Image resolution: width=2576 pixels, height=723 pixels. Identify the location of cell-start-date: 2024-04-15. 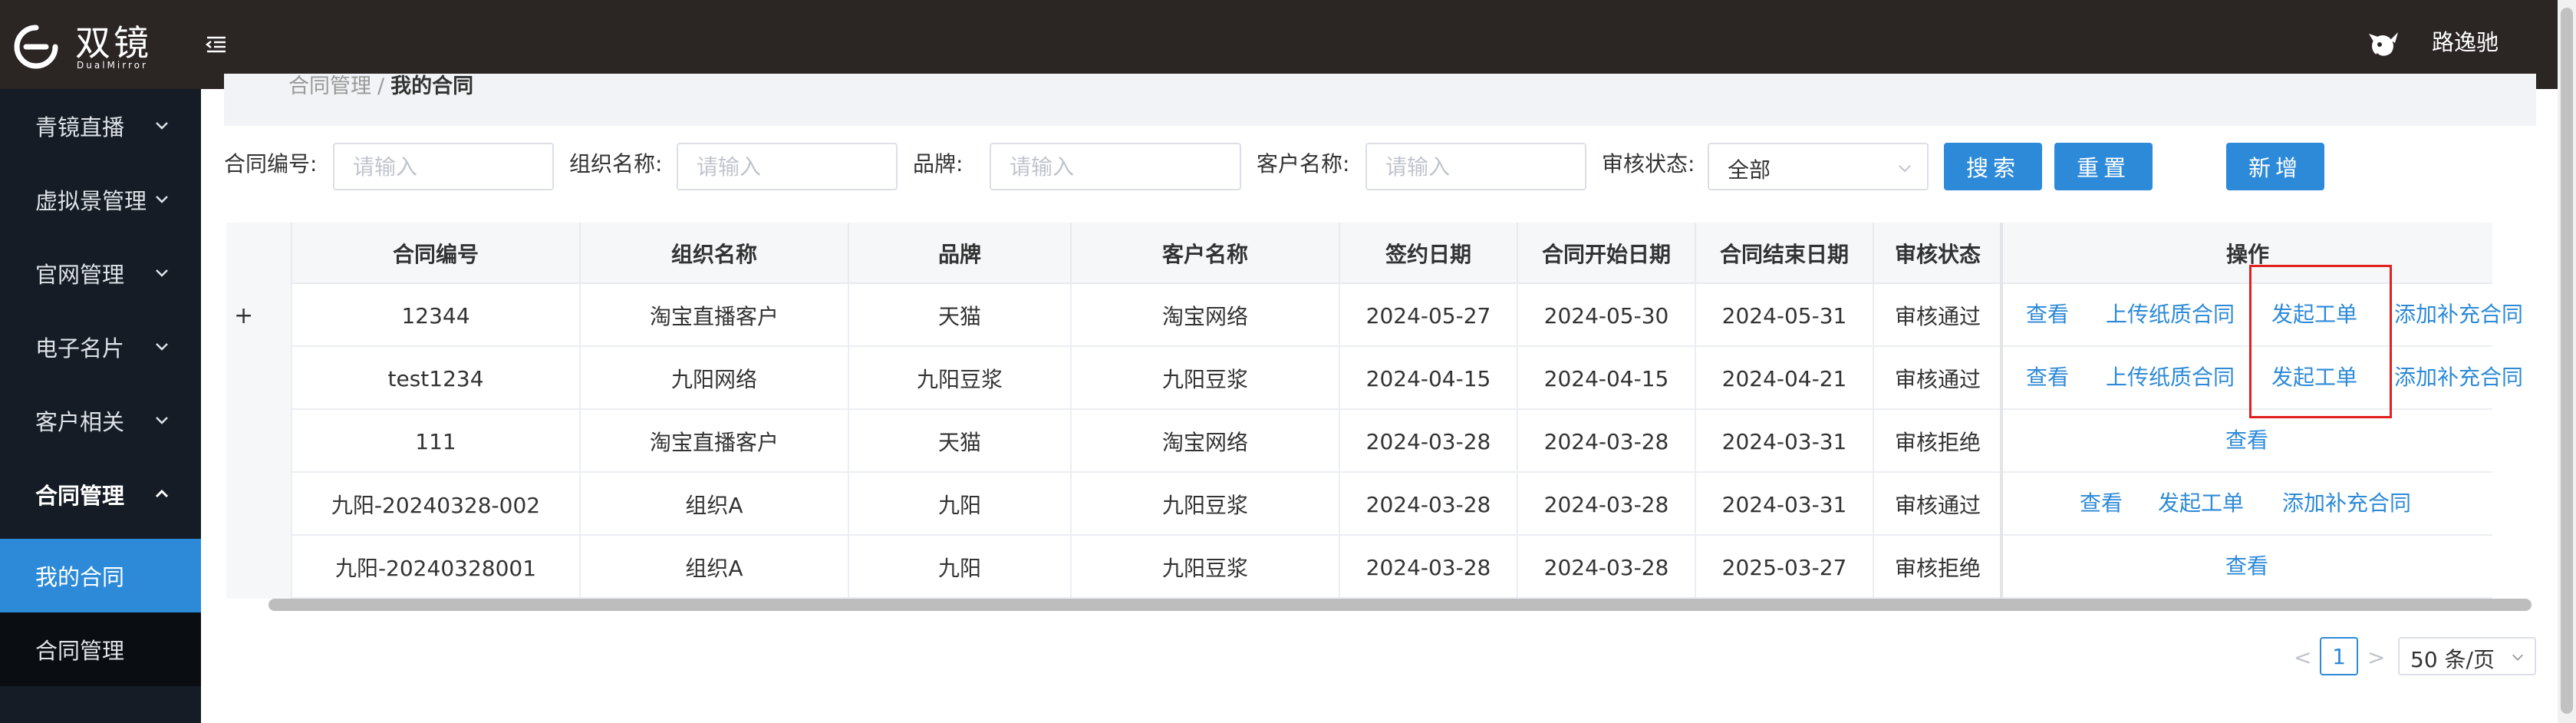
(1607, 379).